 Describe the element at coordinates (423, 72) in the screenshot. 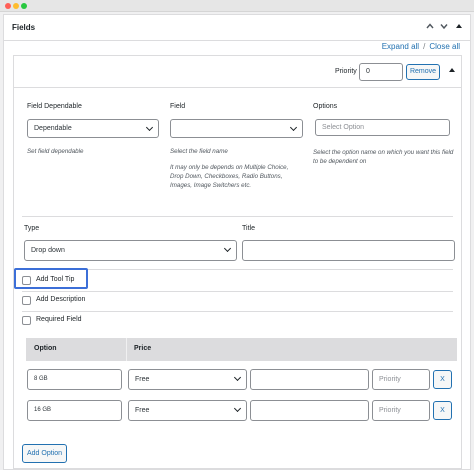

I see `remove-button: Remove` at that location.